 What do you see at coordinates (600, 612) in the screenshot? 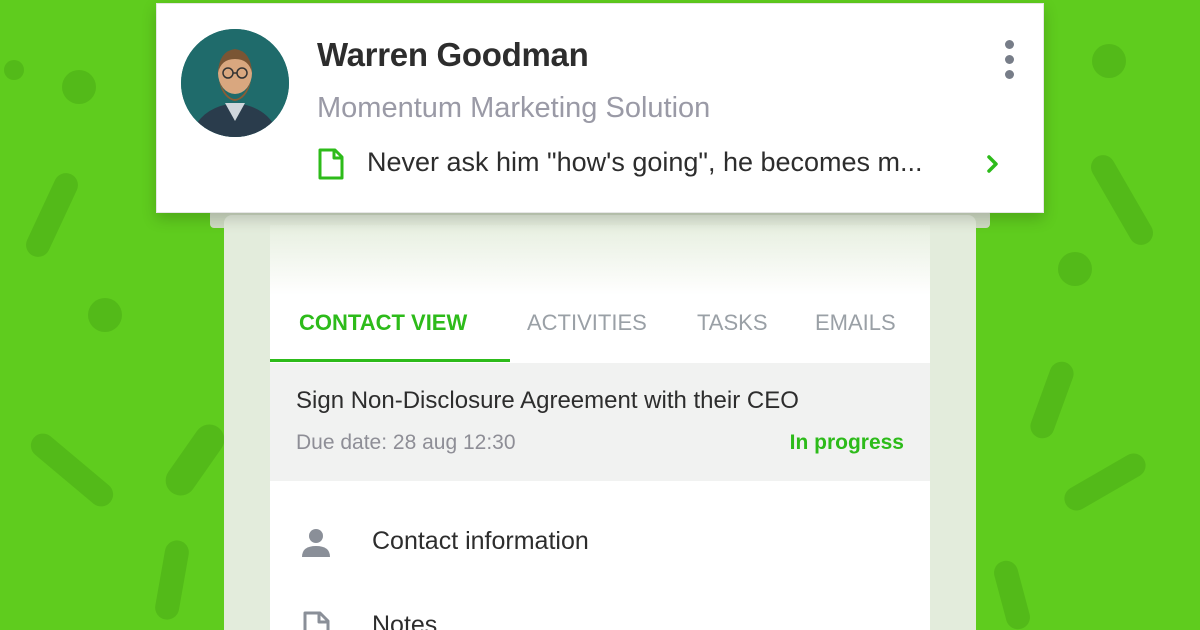
I see `menu-item-notes: Notes` at bounding box center [600, 612].